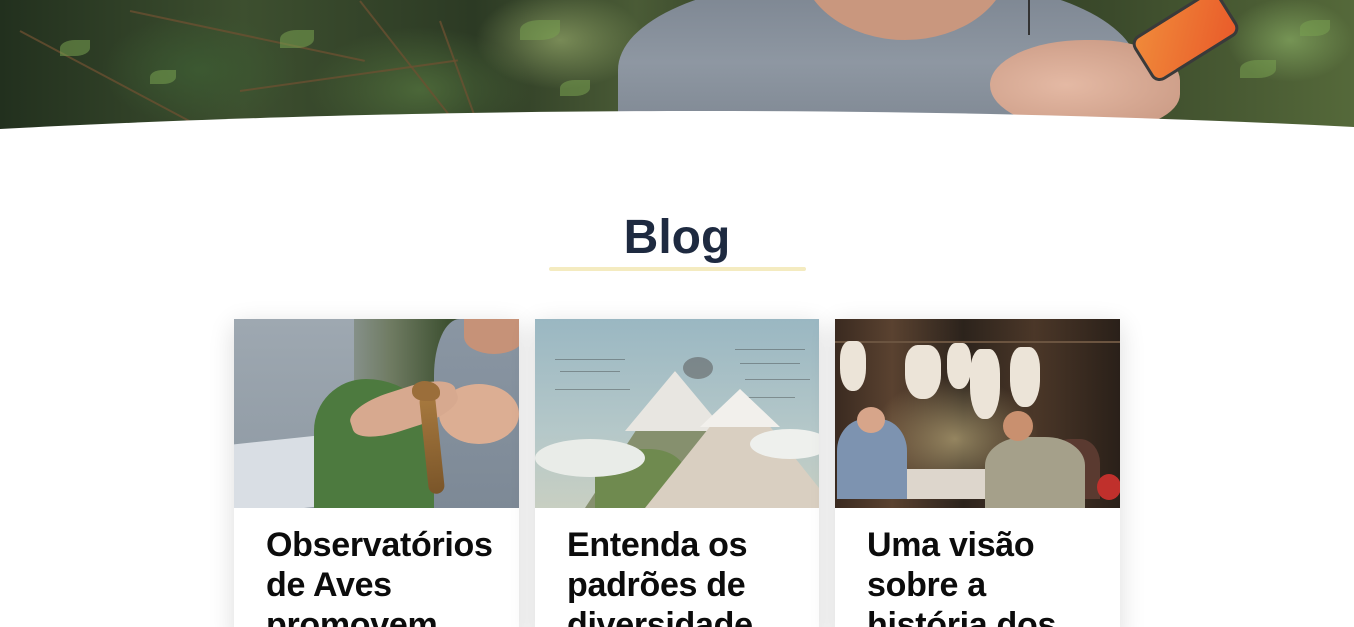 The height and width of the screenshot is (627, 1354). I want to click on blog-card-title: Uma visão sobre a história dos, so click(987, 576).